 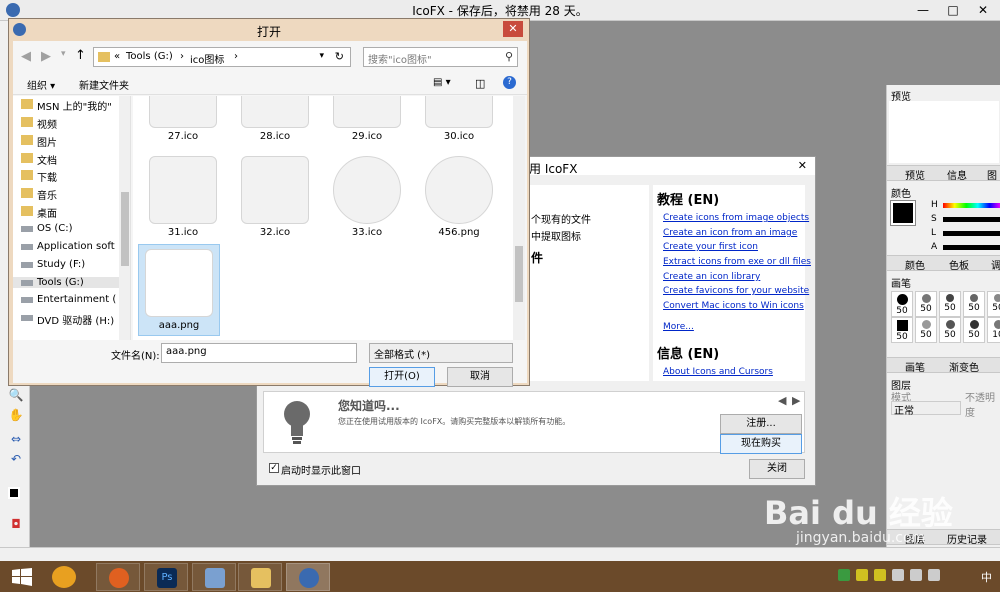 What do you see at coordinates (179, 290) in the screenshot?
I see `file-item-selected: aaa.png` at bounding box center [179, 290].